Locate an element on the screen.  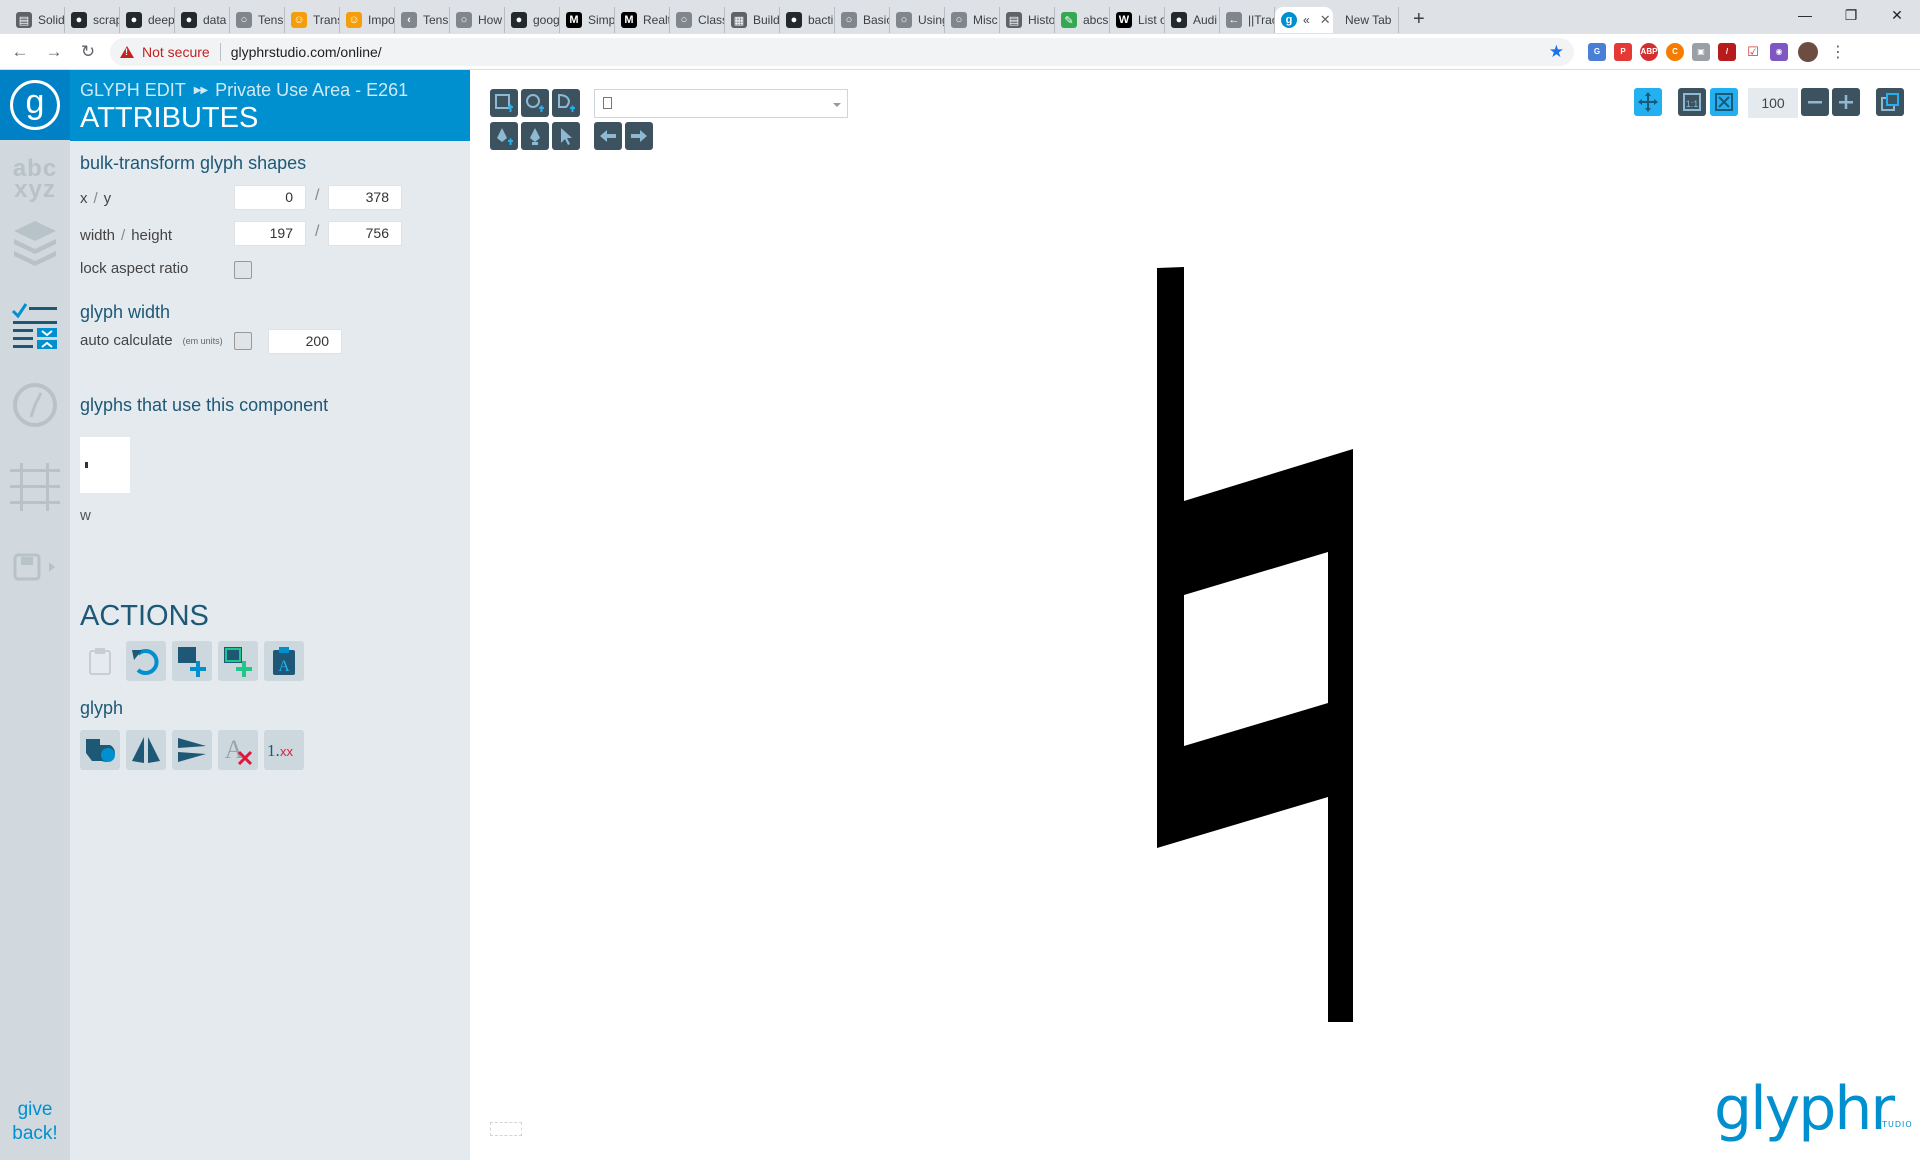
extension-icon: ◉ is located at coordinates (1779, 51).